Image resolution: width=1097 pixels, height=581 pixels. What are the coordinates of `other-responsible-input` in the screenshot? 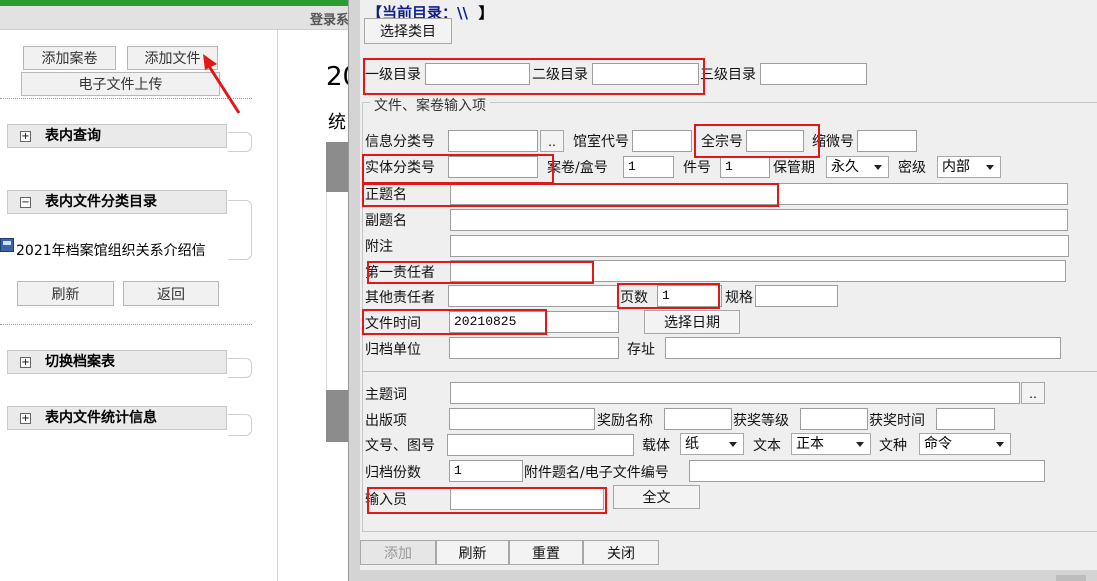 It's located at (533, 296).